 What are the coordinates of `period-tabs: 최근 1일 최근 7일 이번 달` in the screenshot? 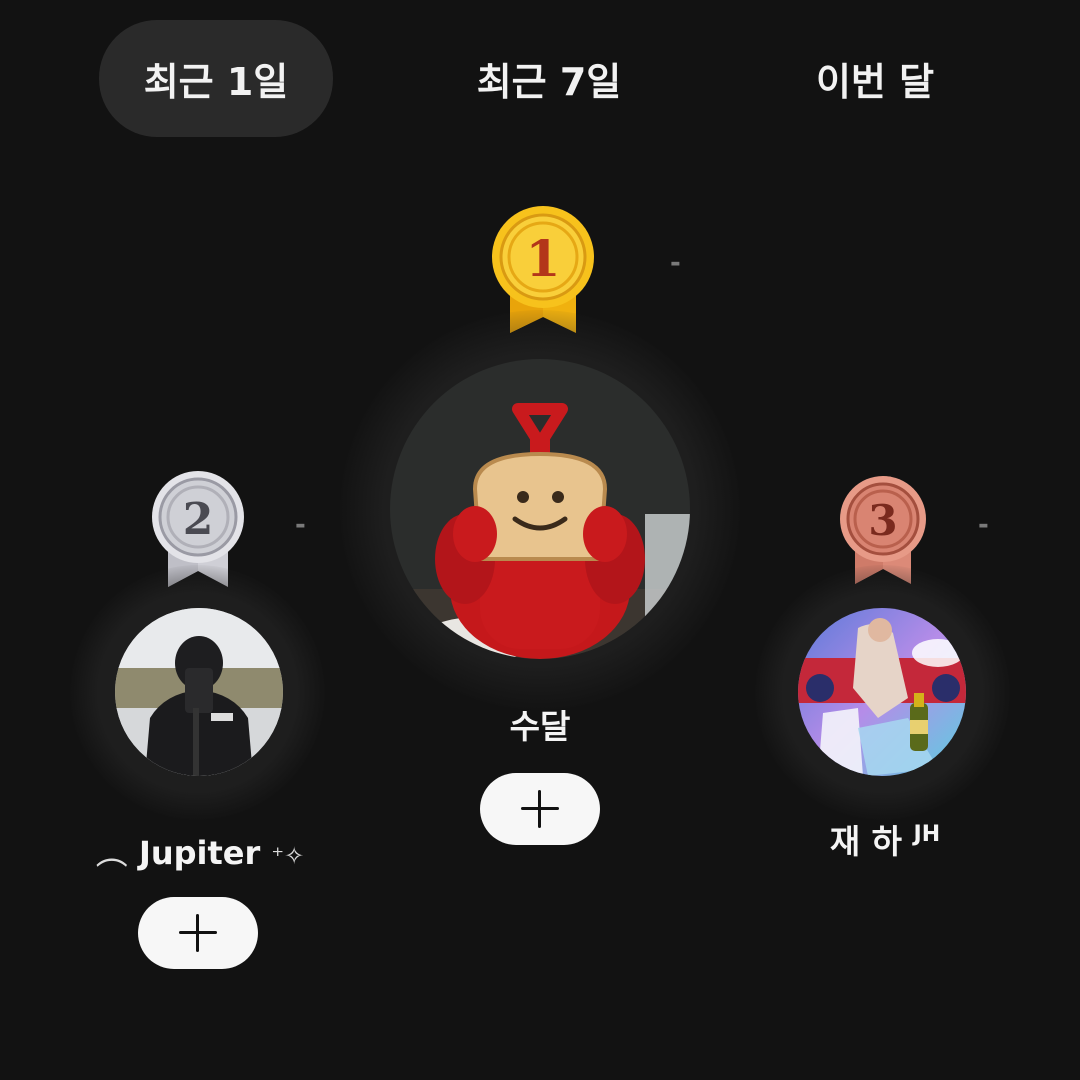 It's located at (540, 78).